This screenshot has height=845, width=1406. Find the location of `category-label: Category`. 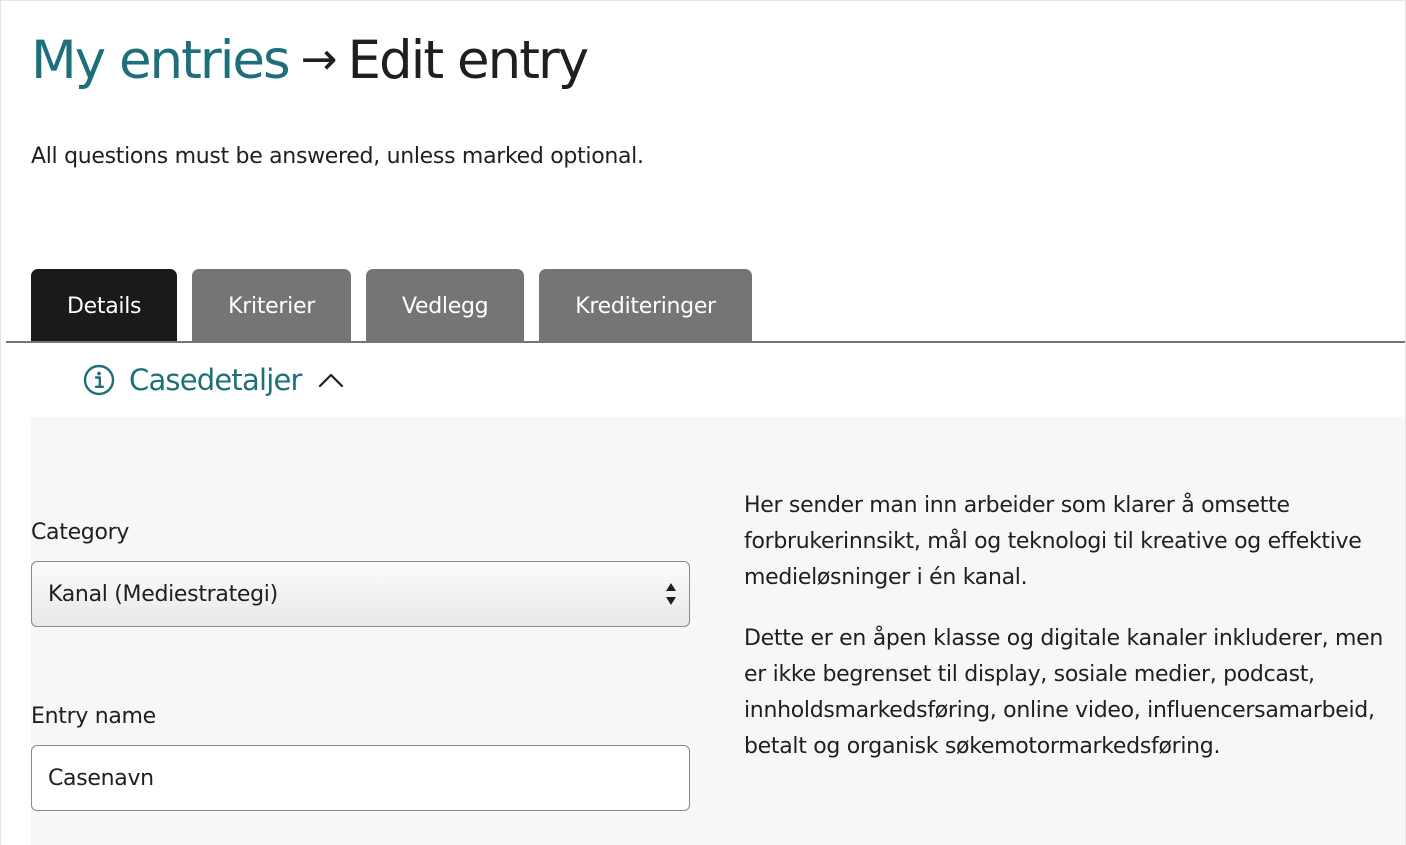

category-label: Category is located at coordinates (80, 532).